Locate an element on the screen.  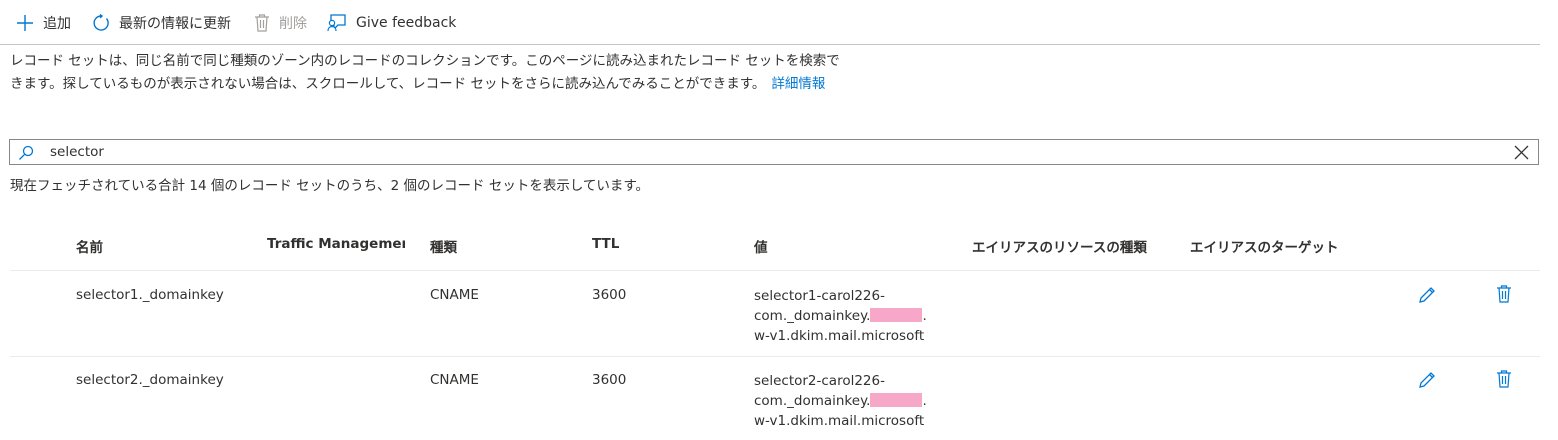
command-bar: 追加 最新の情報に更新 削除 Give feedback is located at coordinates (770, 22).